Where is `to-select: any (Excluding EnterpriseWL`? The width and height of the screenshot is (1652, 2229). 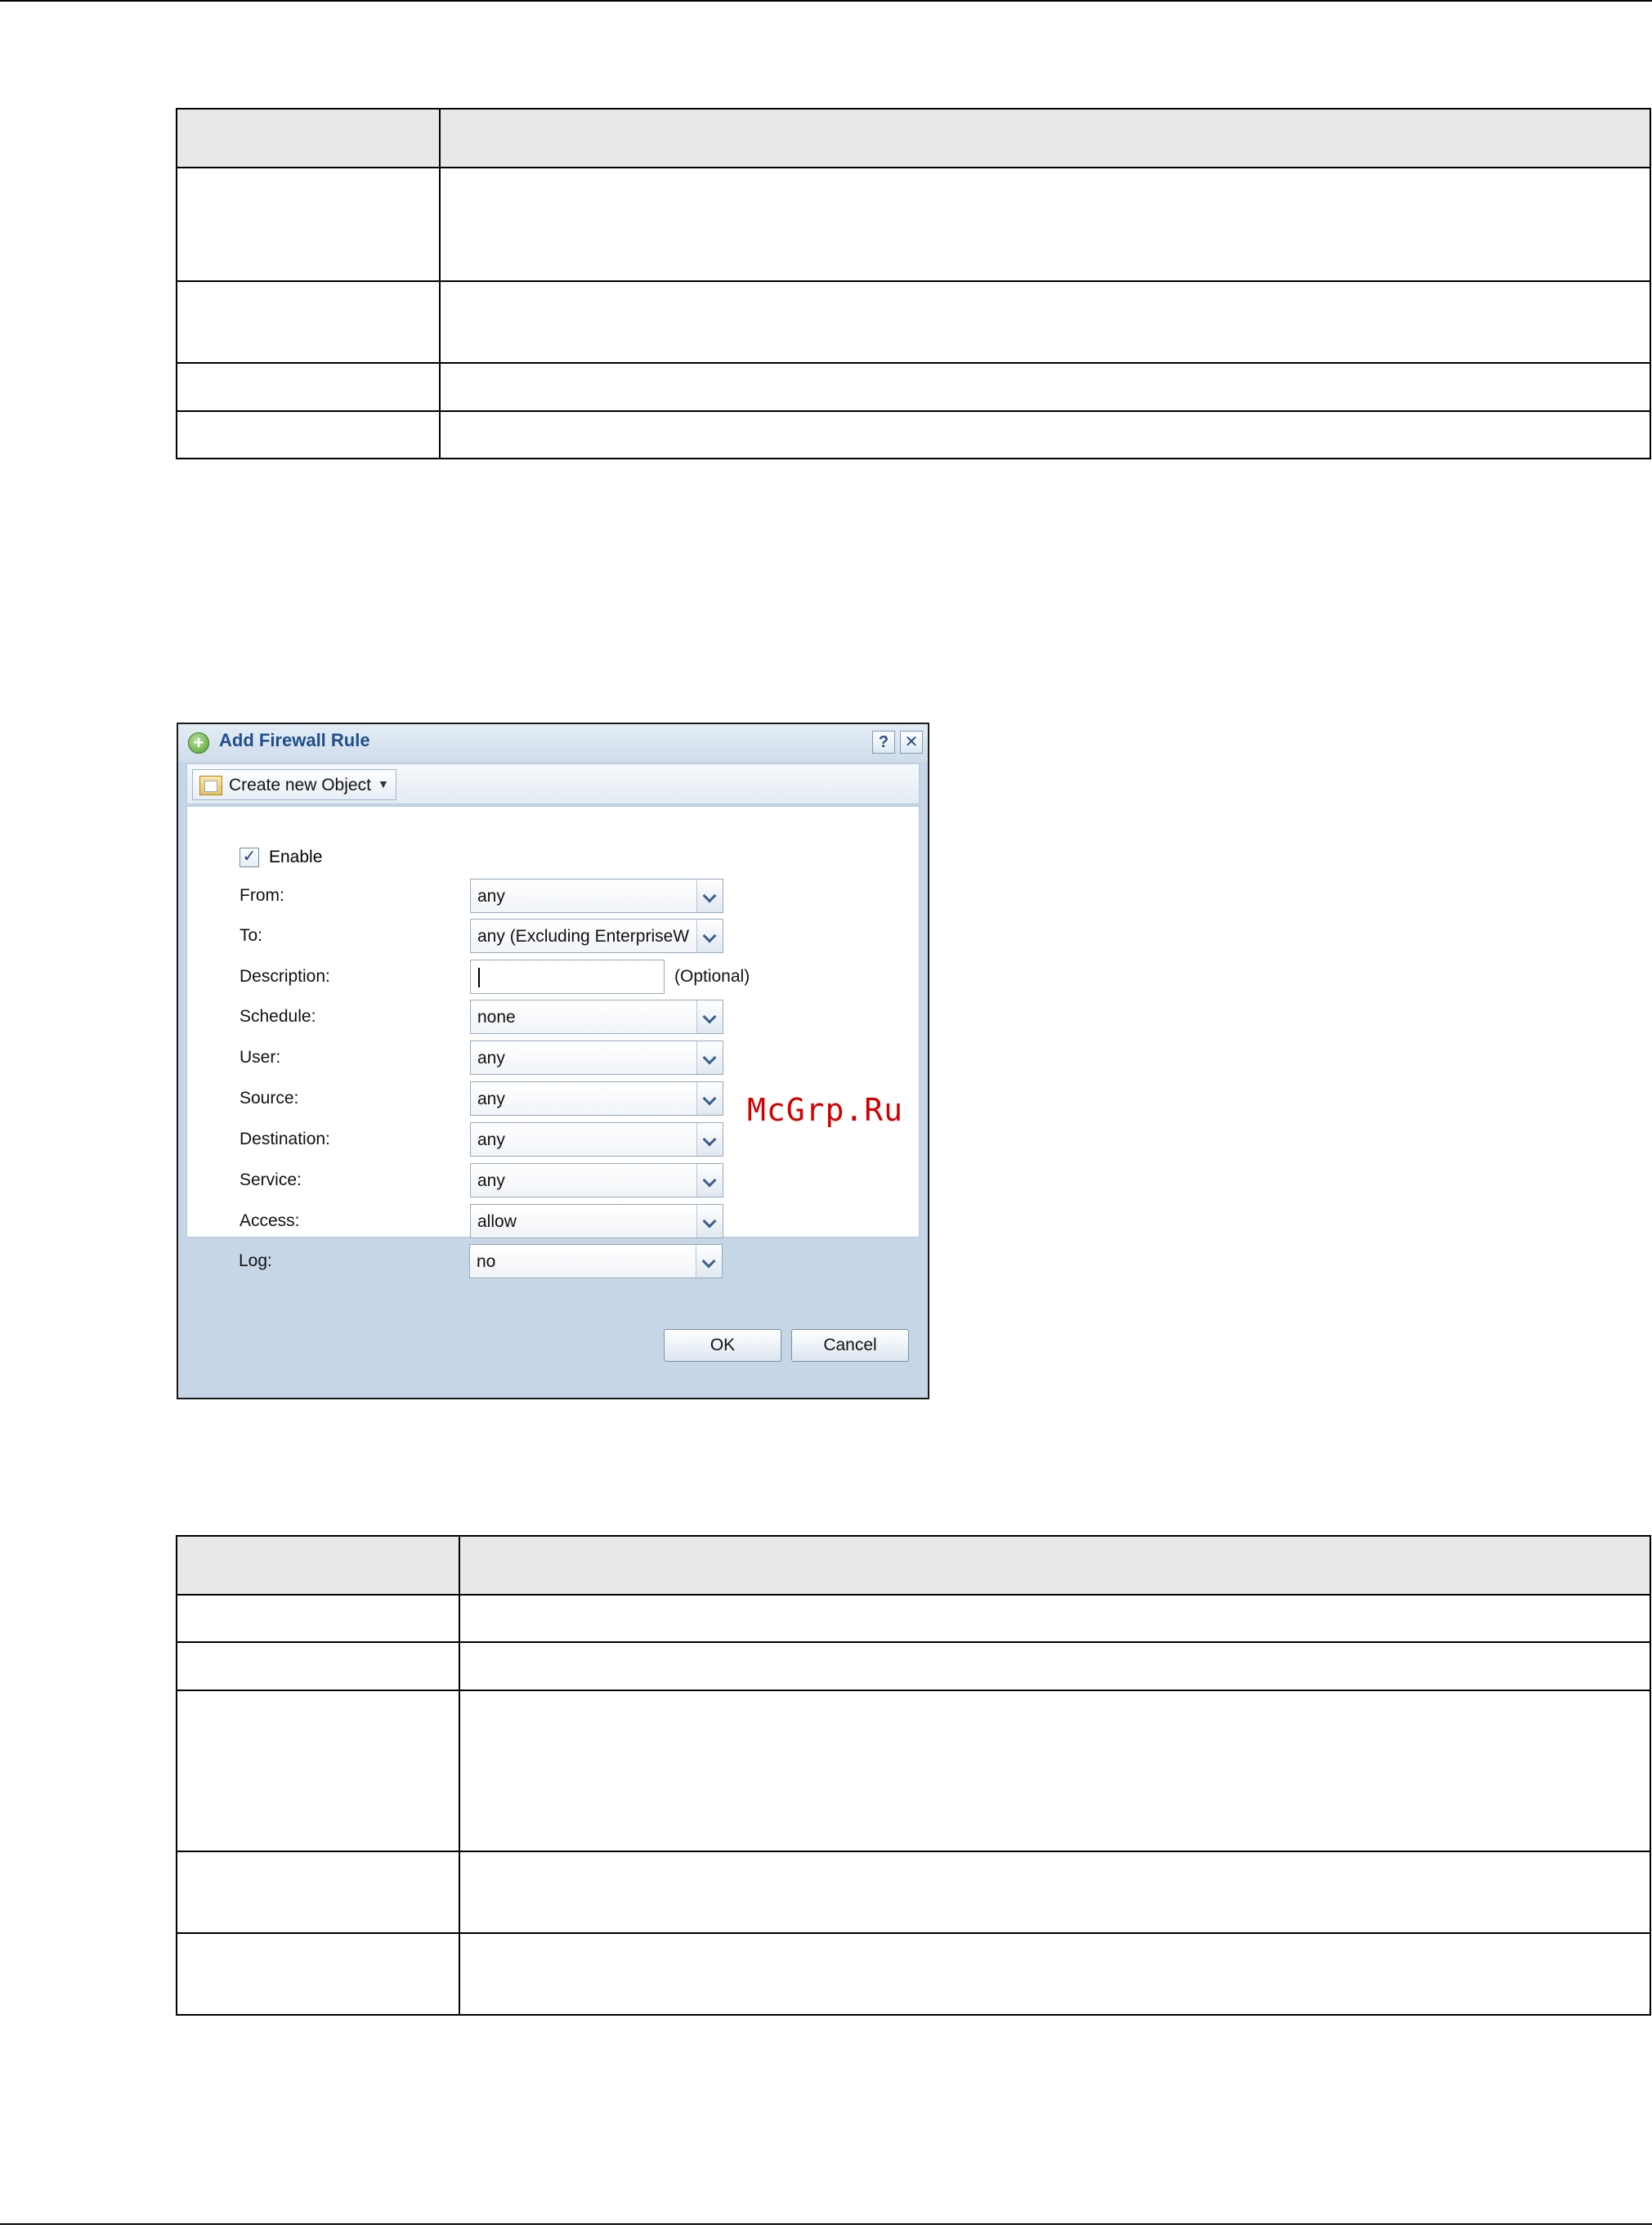
to-select: any (Excluding EnterpriseWL is located at coordinates (596, 936).